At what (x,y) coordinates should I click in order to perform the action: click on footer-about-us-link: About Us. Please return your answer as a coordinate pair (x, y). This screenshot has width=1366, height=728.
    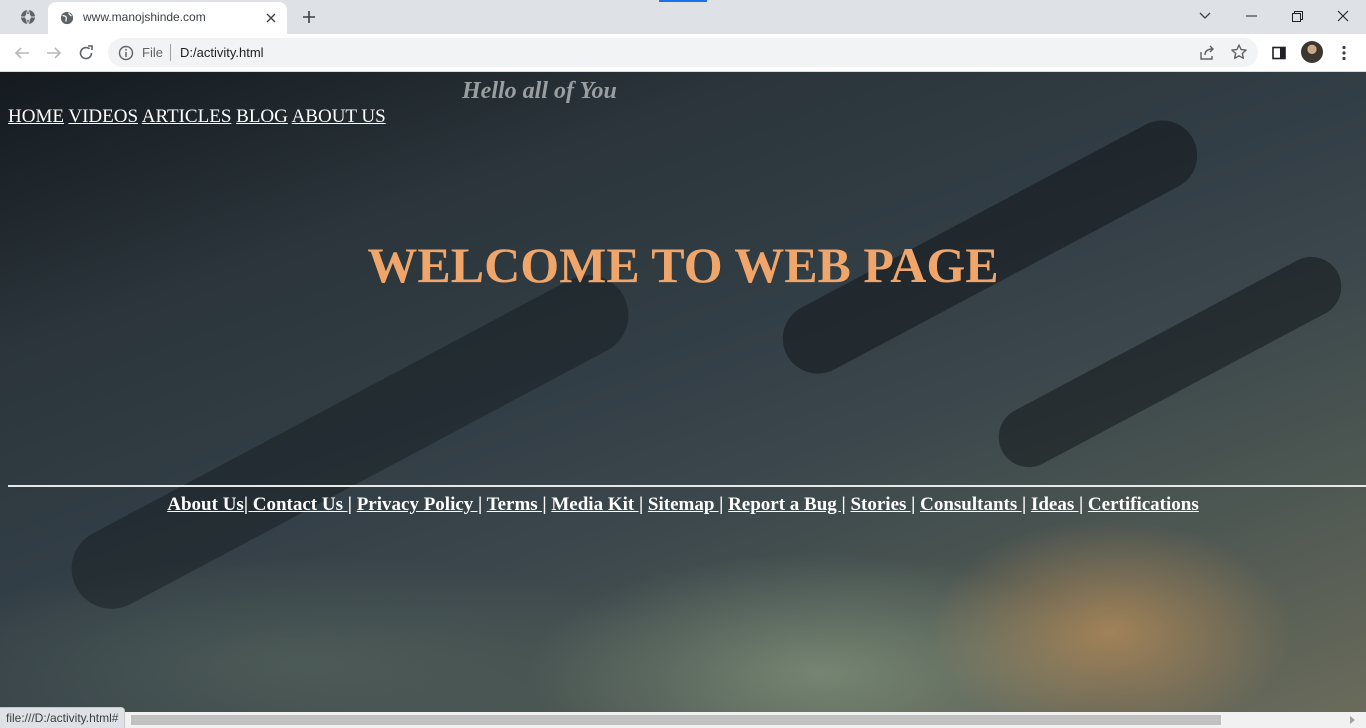
    Looking at the image, I should click on (205, 504).